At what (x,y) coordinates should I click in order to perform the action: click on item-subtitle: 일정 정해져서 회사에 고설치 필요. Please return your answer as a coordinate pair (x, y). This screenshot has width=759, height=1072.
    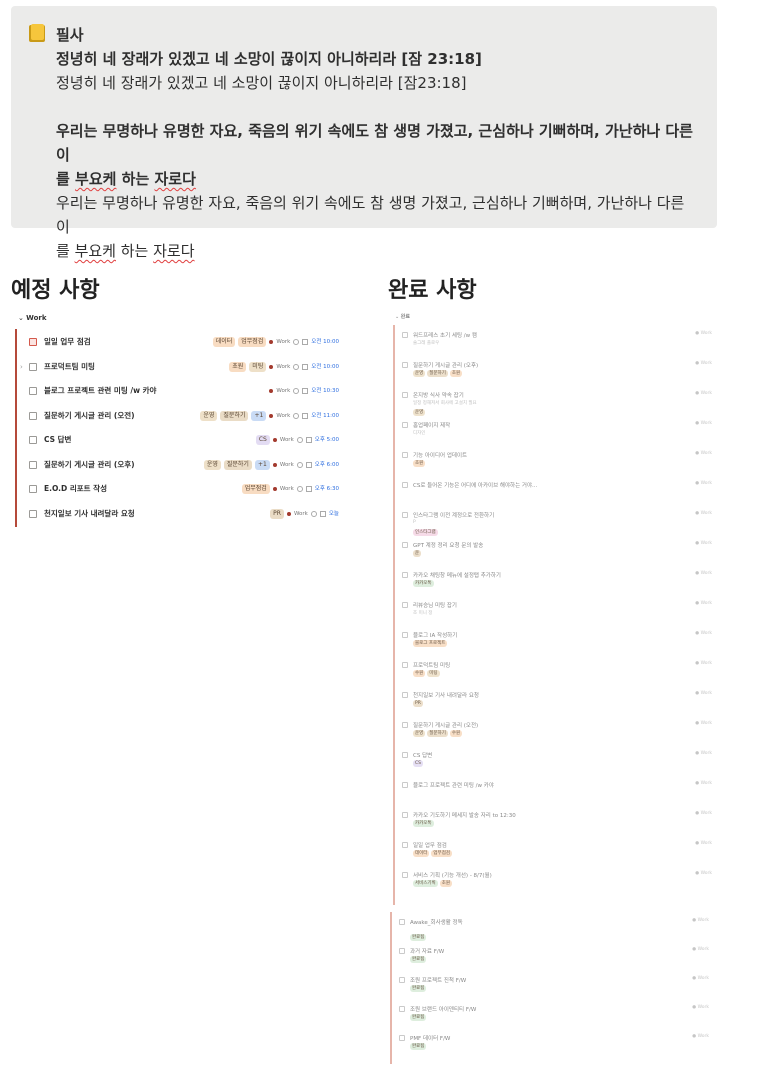
    Looking at the image, I should click on (445, 403).